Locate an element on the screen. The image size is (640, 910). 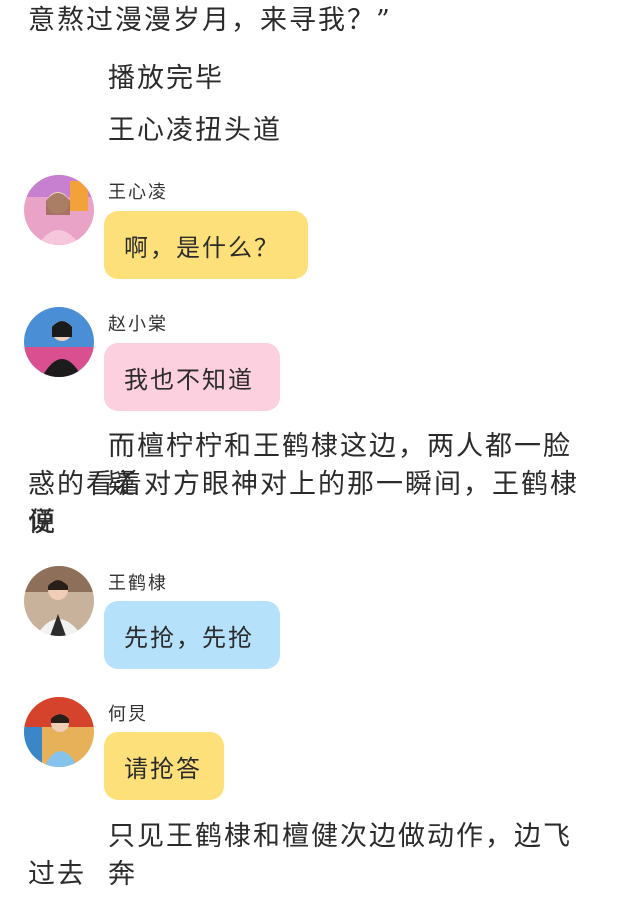
story-paragraph: 意熬过漫漫岁月，来寻我？” is located at coordinates (210, 20).